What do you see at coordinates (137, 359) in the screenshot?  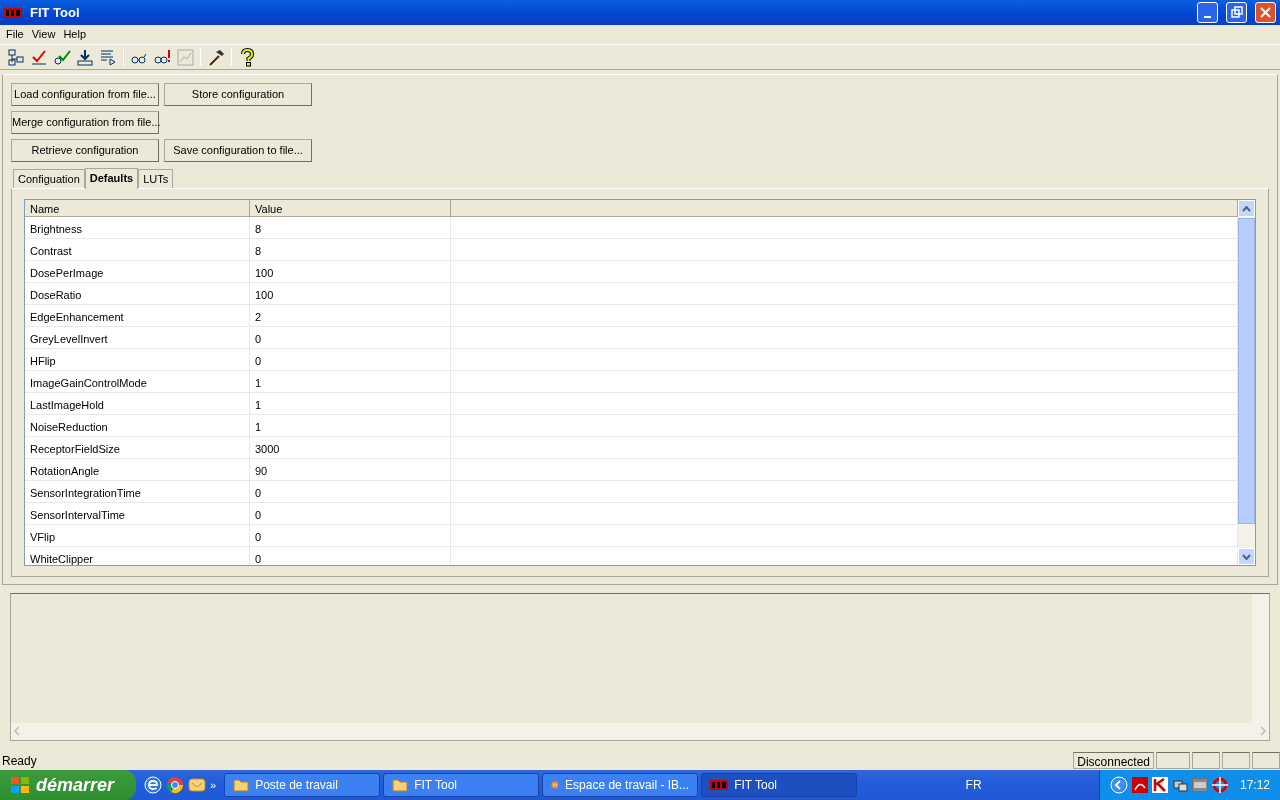 I see `table-cell: HFlip` at bounding box center [137, 359].